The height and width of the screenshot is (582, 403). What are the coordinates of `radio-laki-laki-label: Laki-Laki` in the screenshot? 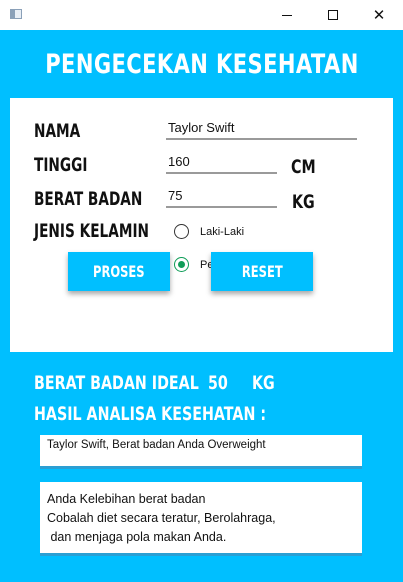 It's located at (222, 231).